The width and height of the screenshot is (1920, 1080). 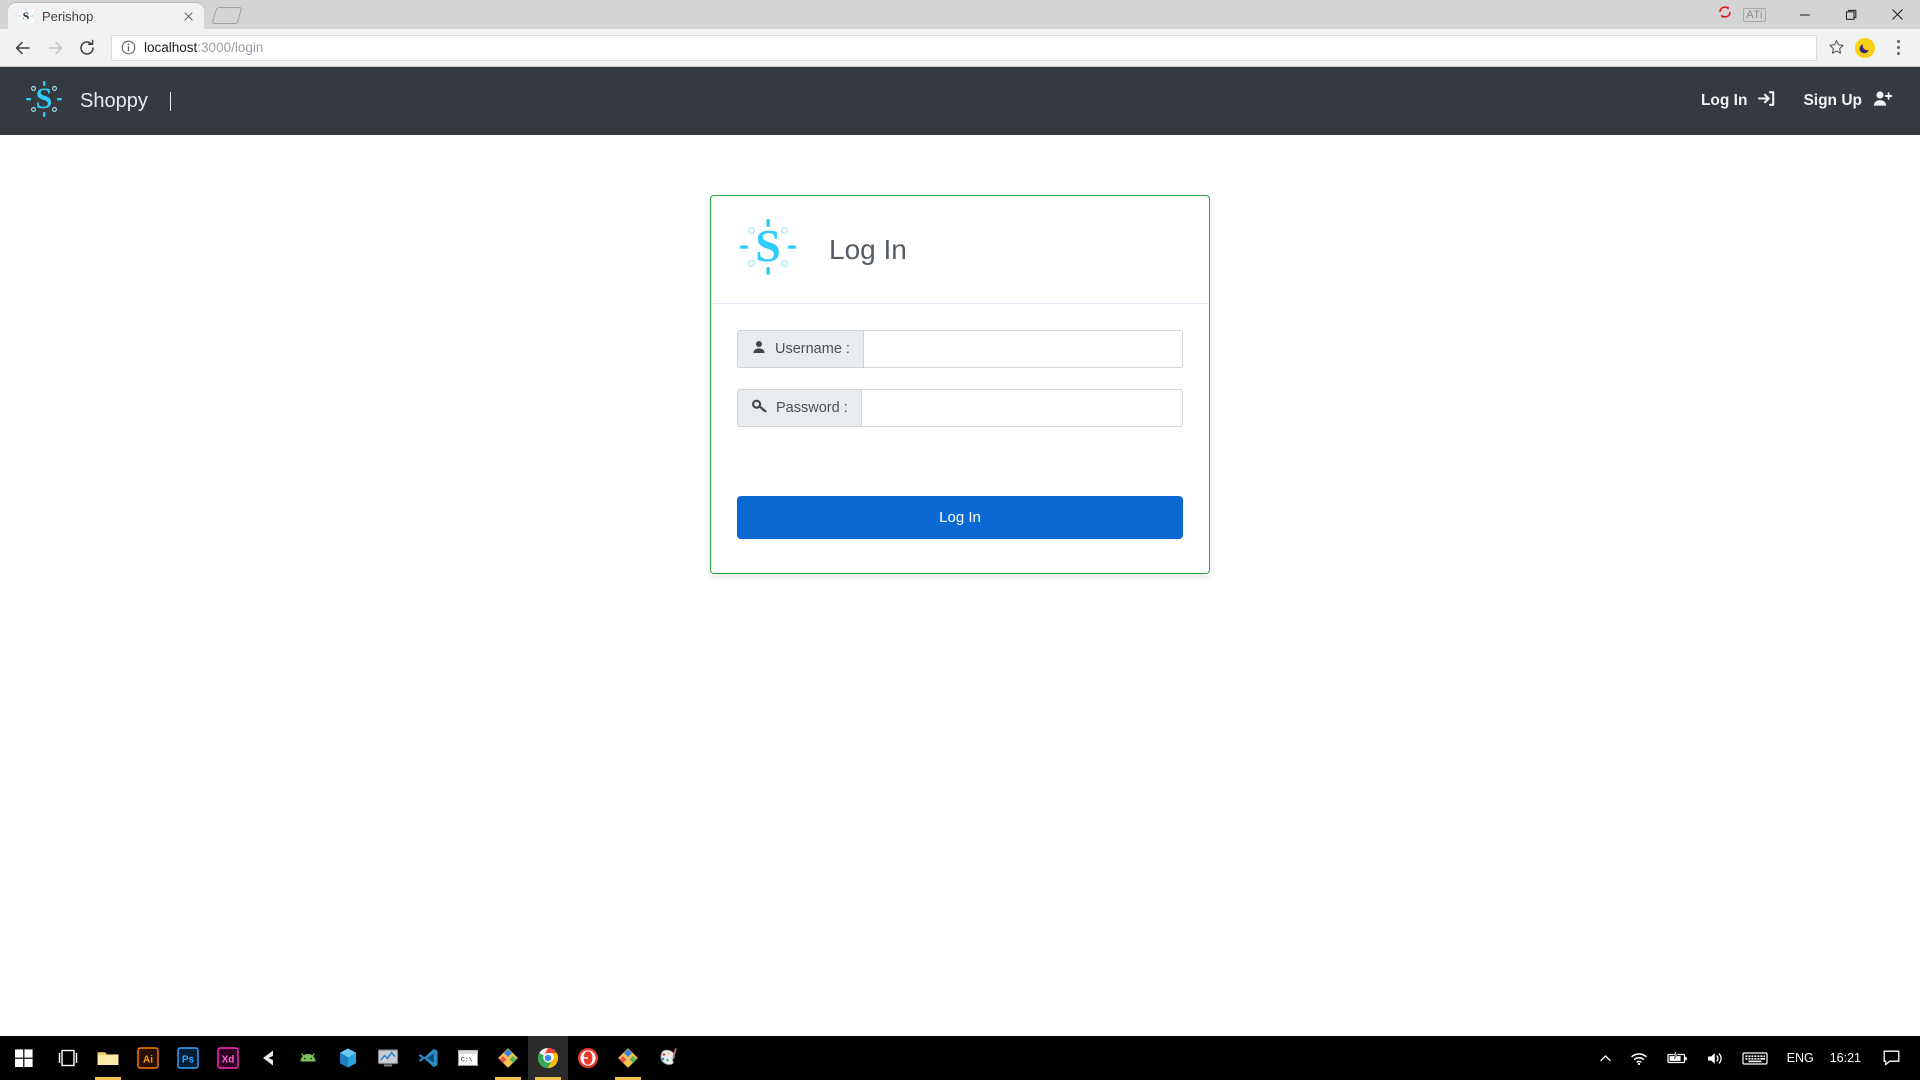 I want to click on vscode-icon, so click(x=428, y=1058).